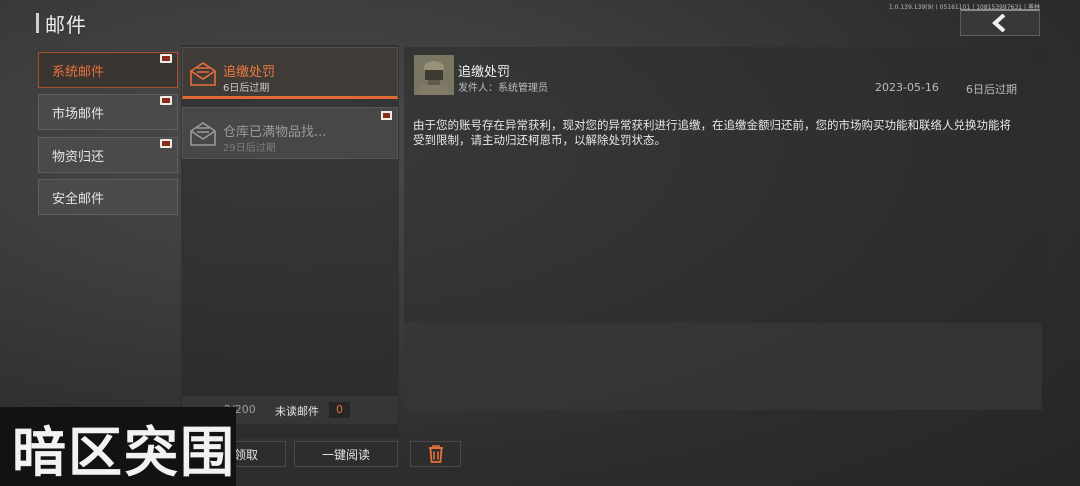  What do you see at coordinates (78, 199) in the screenshot?
I see `category-label: 安全邮件` at bounding box center [78, 199].